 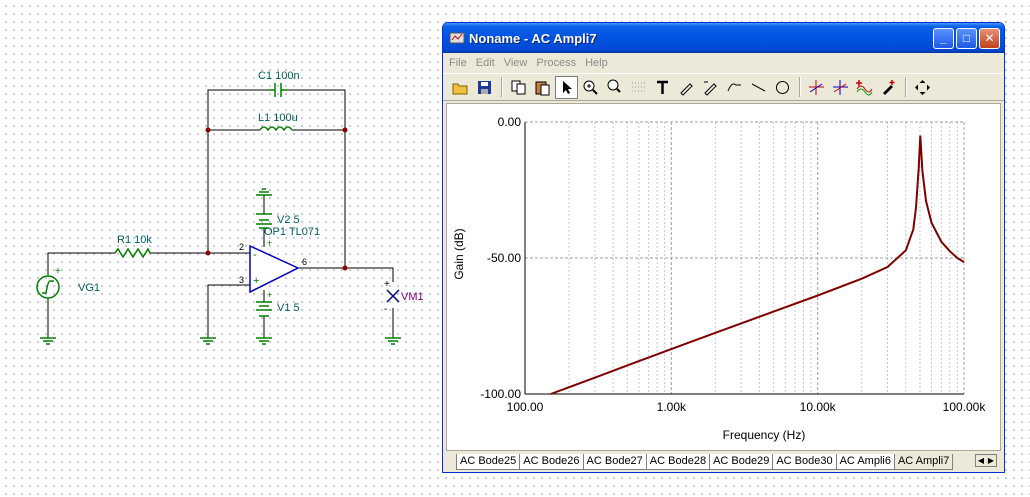 I want to click on x-tick-label: 10.00k, so click(x=818, y=407).